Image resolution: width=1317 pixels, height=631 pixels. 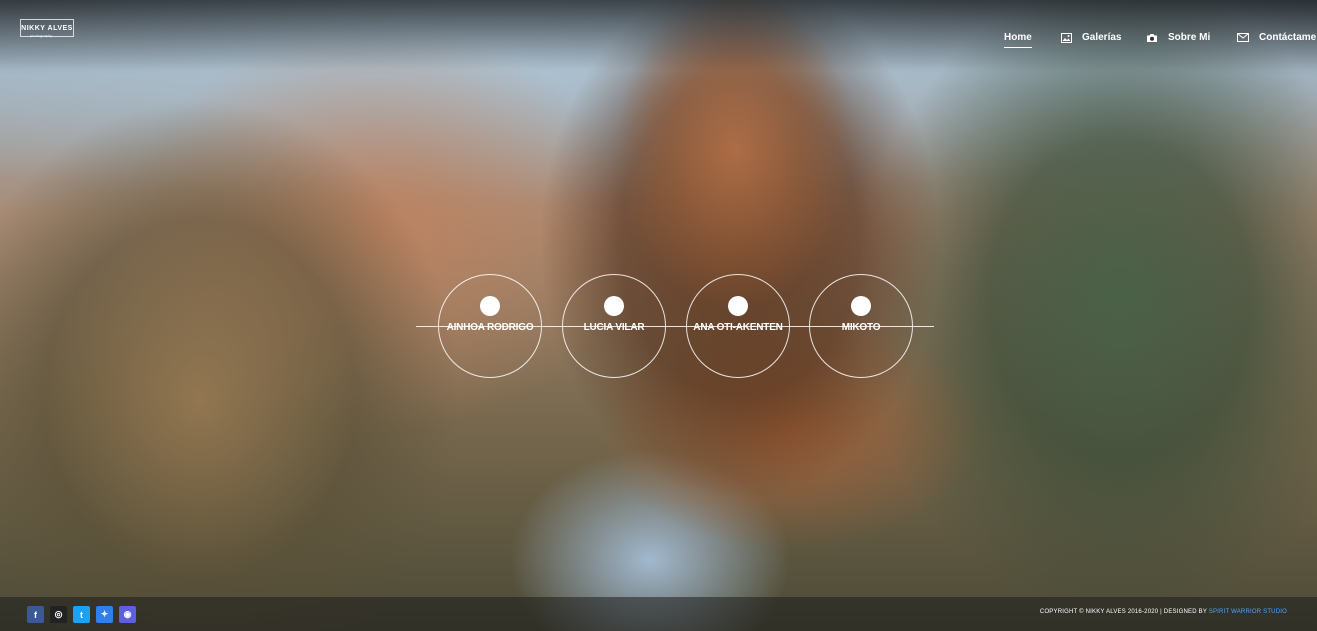 I want to click on gallery-icon, so click(x=1066, y=37).